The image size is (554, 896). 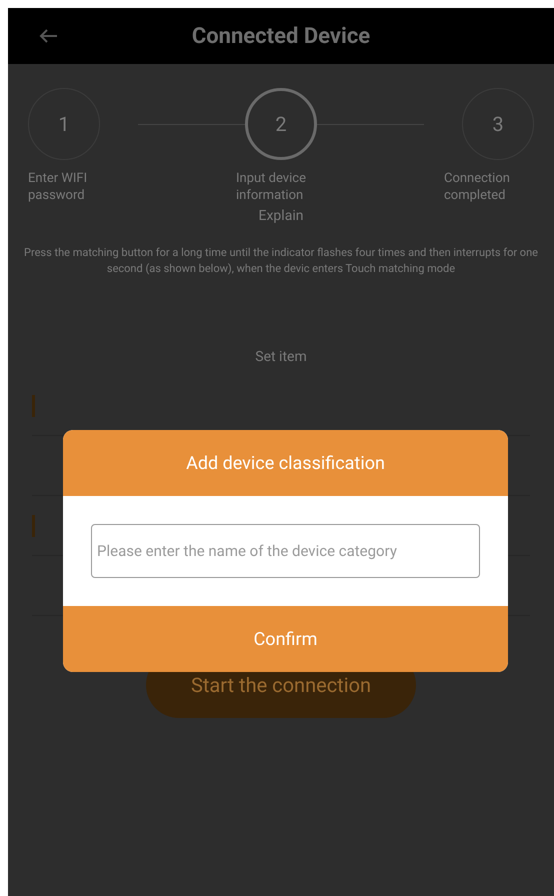 I want to click on category-name-field: Please enter the name of the device category, so click(x=285, y=551).